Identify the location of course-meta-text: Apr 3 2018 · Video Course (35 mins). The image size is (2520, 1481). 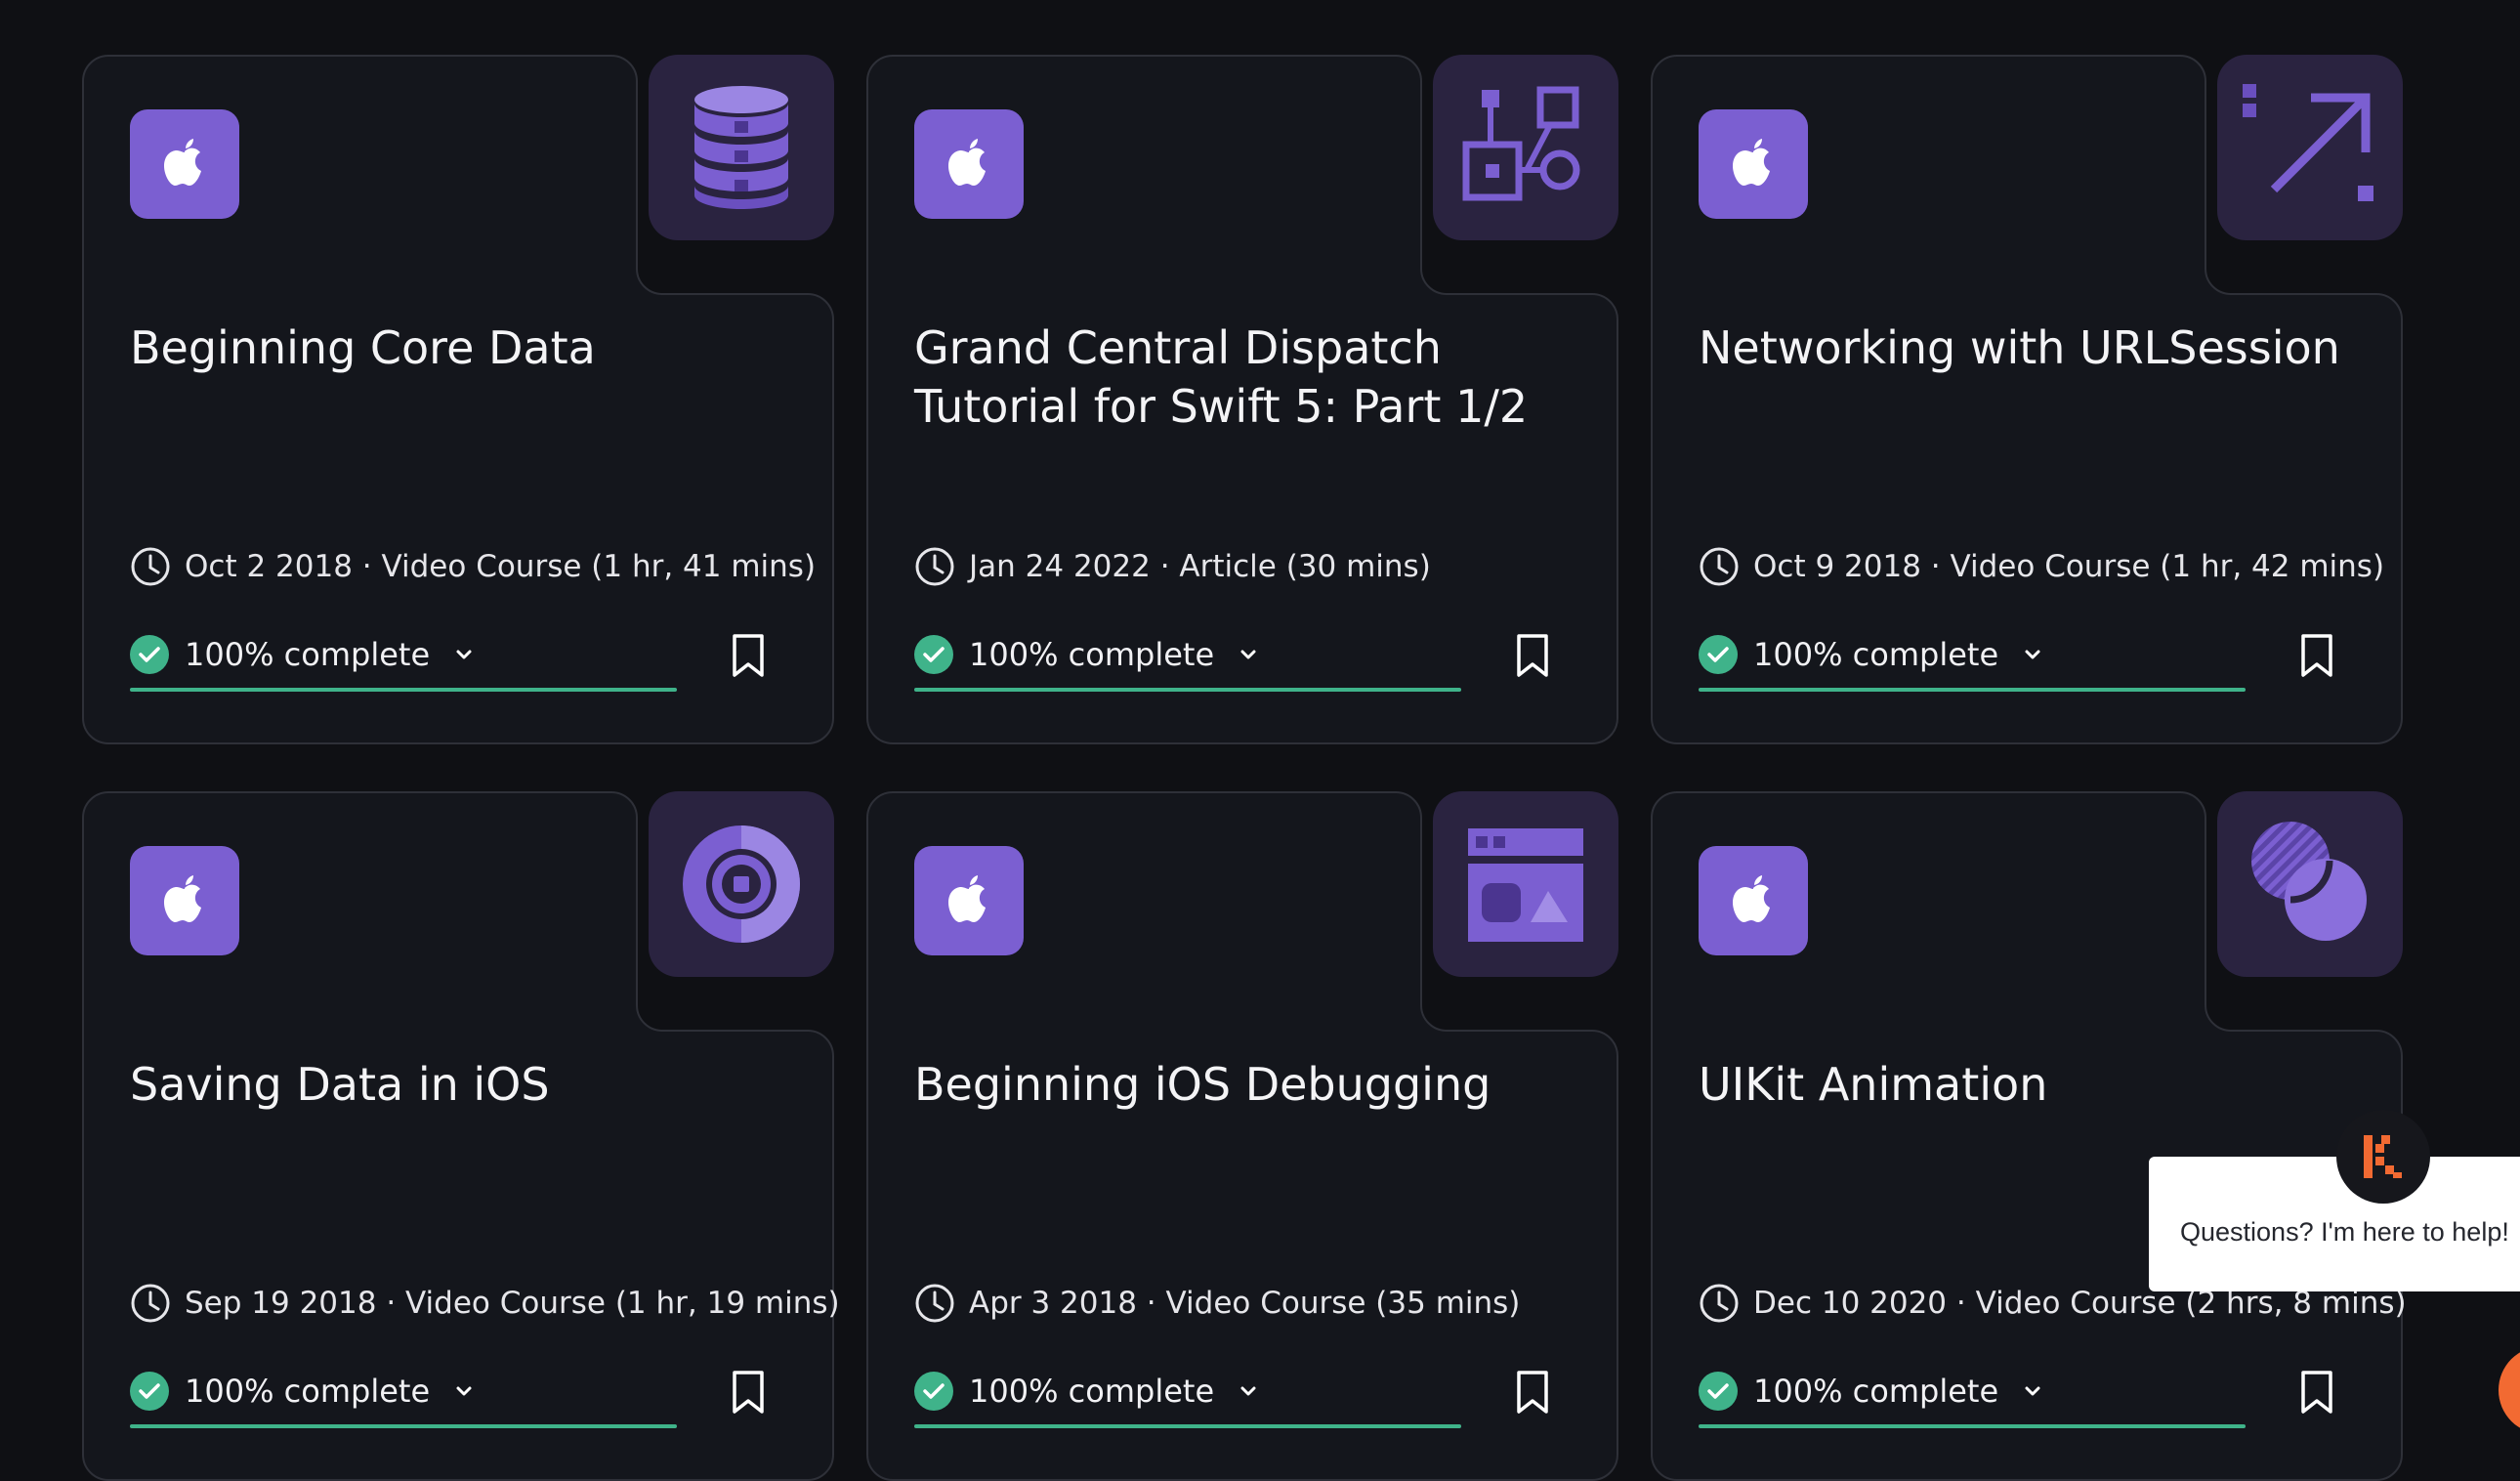
(1245, 1303).